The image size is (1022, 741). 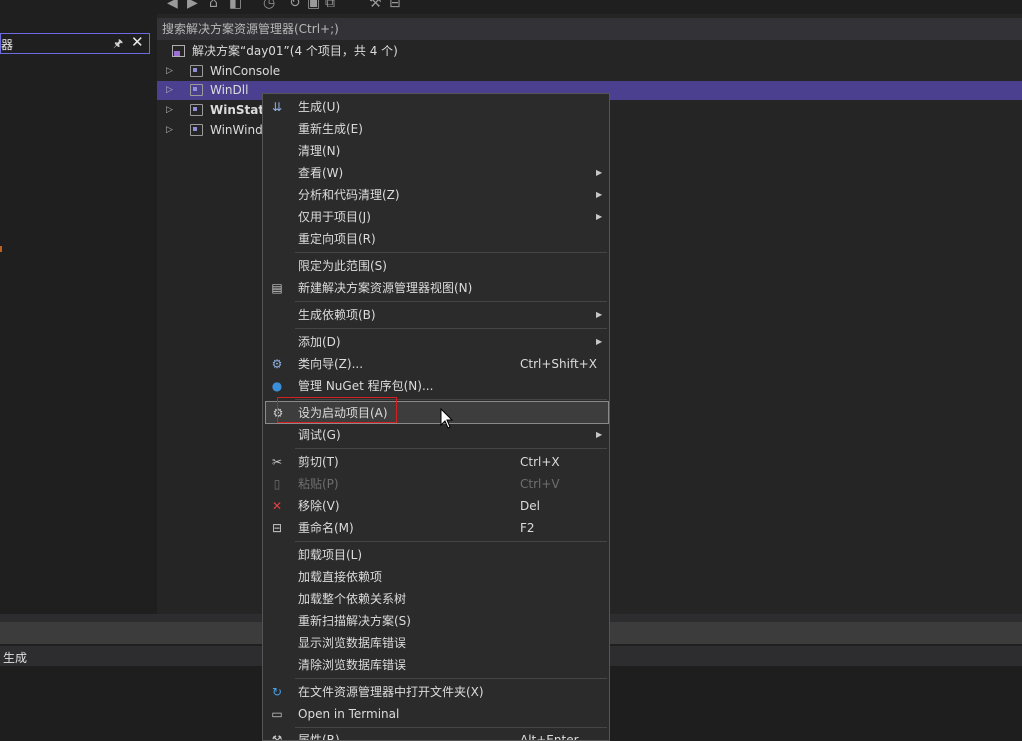 I want to click on pin-icon: 🖈, so click(x=118, y=44).